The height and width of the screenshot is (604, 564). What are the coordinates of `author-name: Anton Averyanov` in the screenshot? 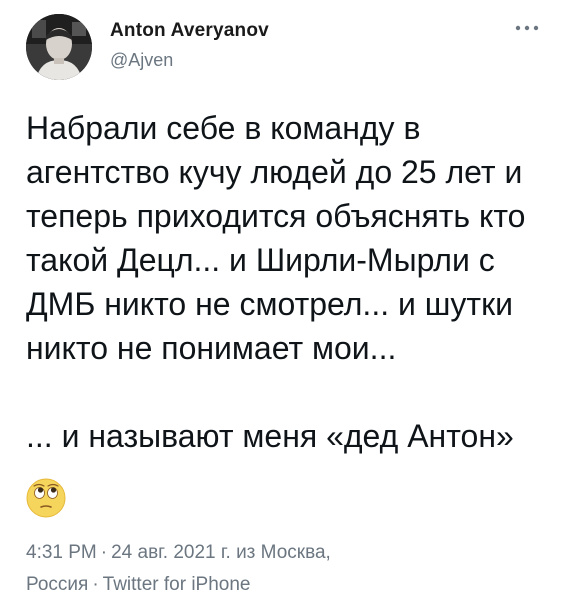 It's located at (189, 31).